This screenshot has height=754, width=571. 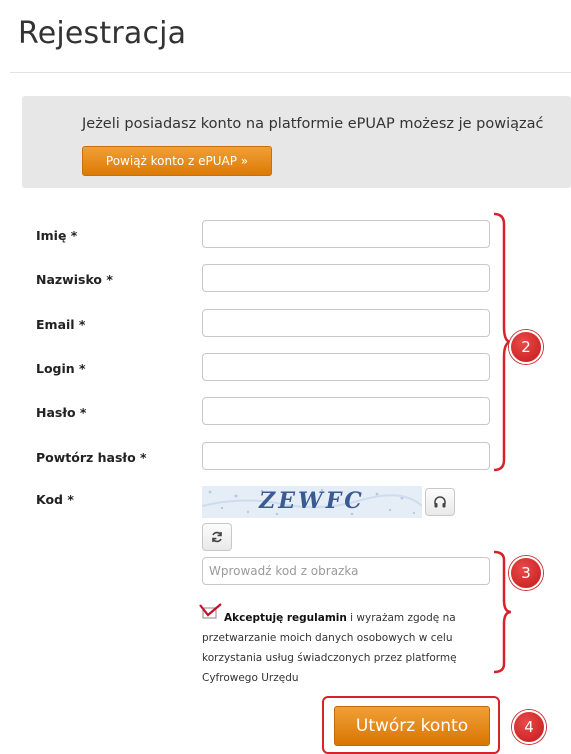 I want to click on password-label: Hasło *, so click(x=61, y=412).